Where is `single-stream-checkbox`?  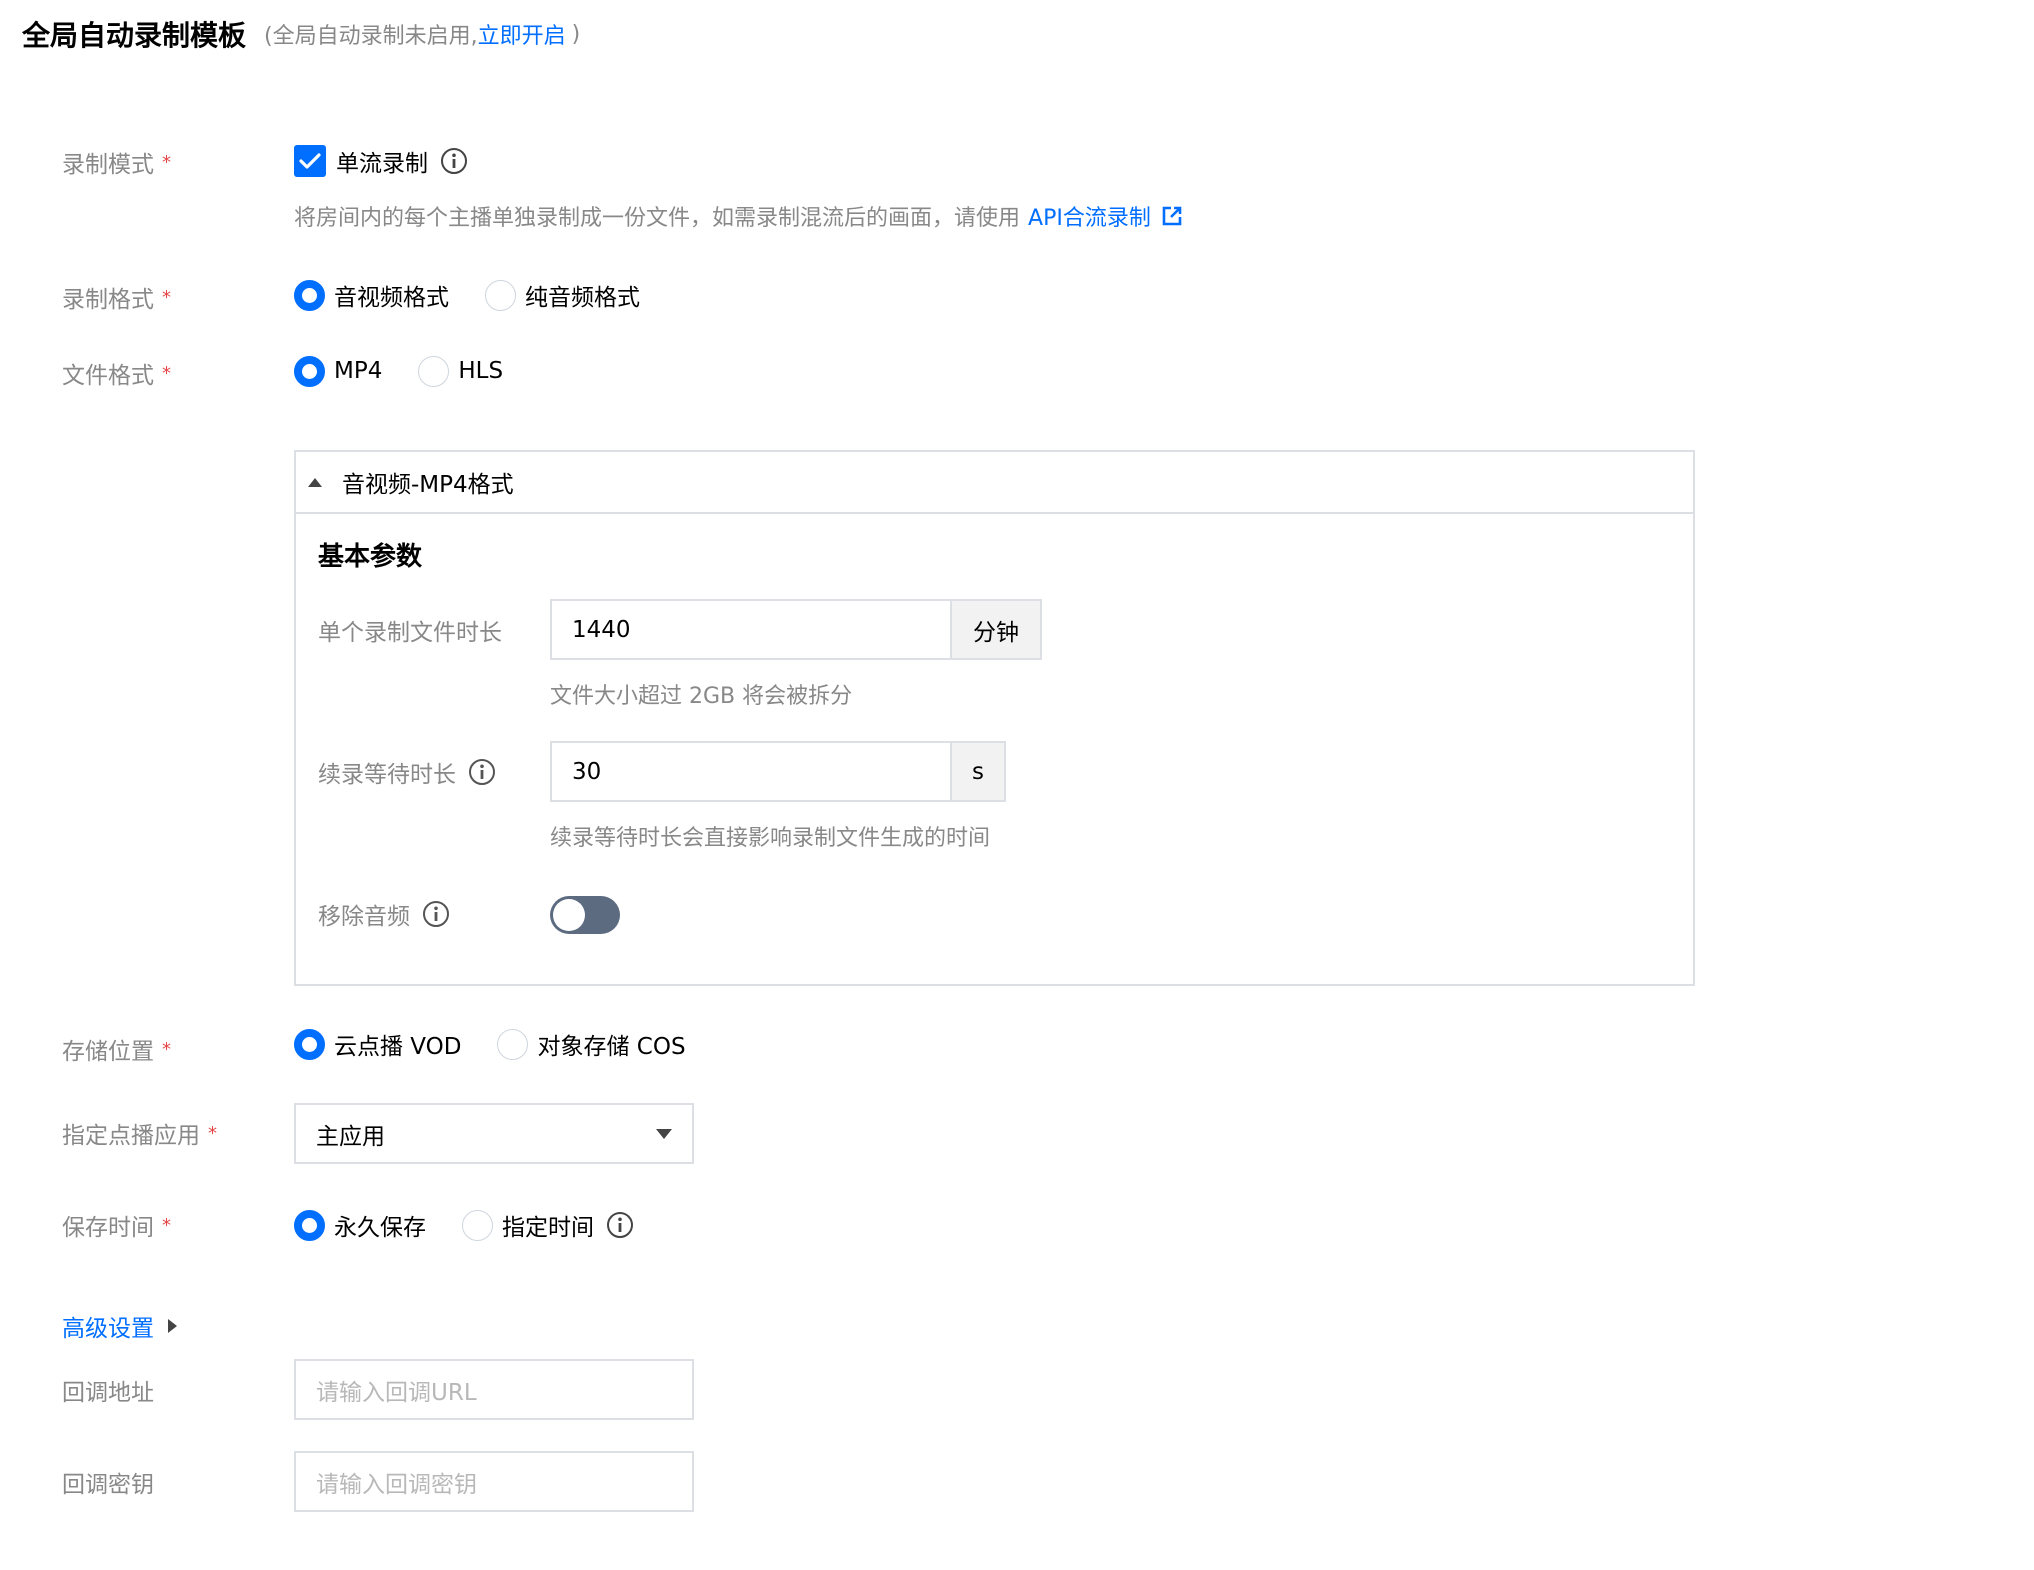 single-stream-checkbox is located at coordinates (310, 161).